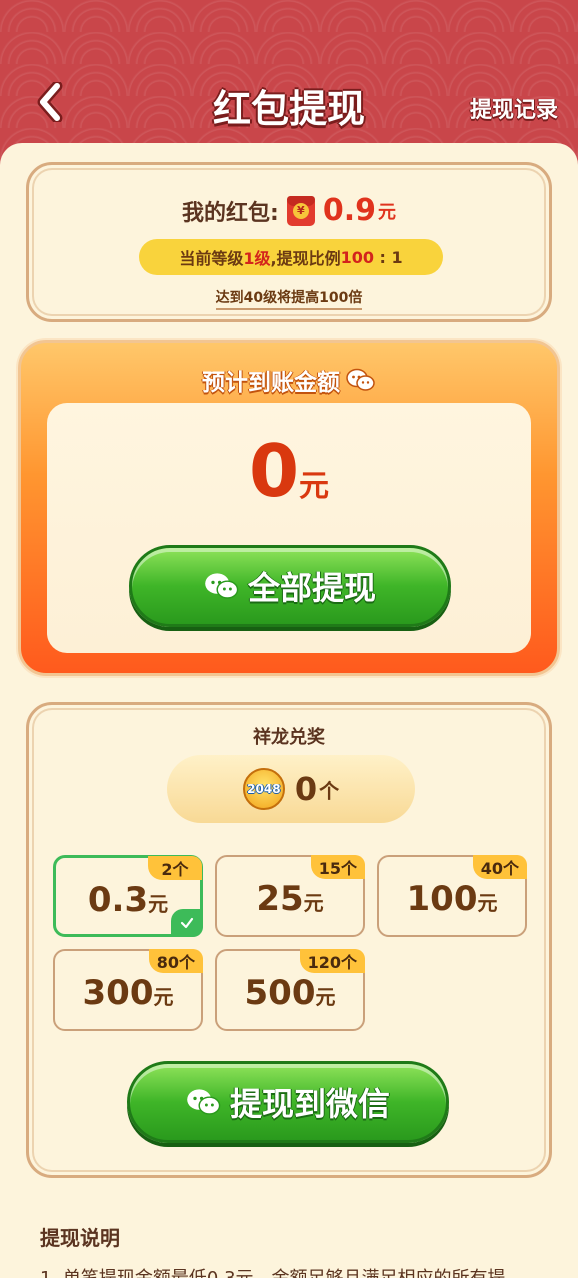 This screenshot has height=1278, width=578. What do you see at coordinates (337, 867) in the screenshot?
I see `option-cost-badge: 15个` at bounding box center [337, 867].